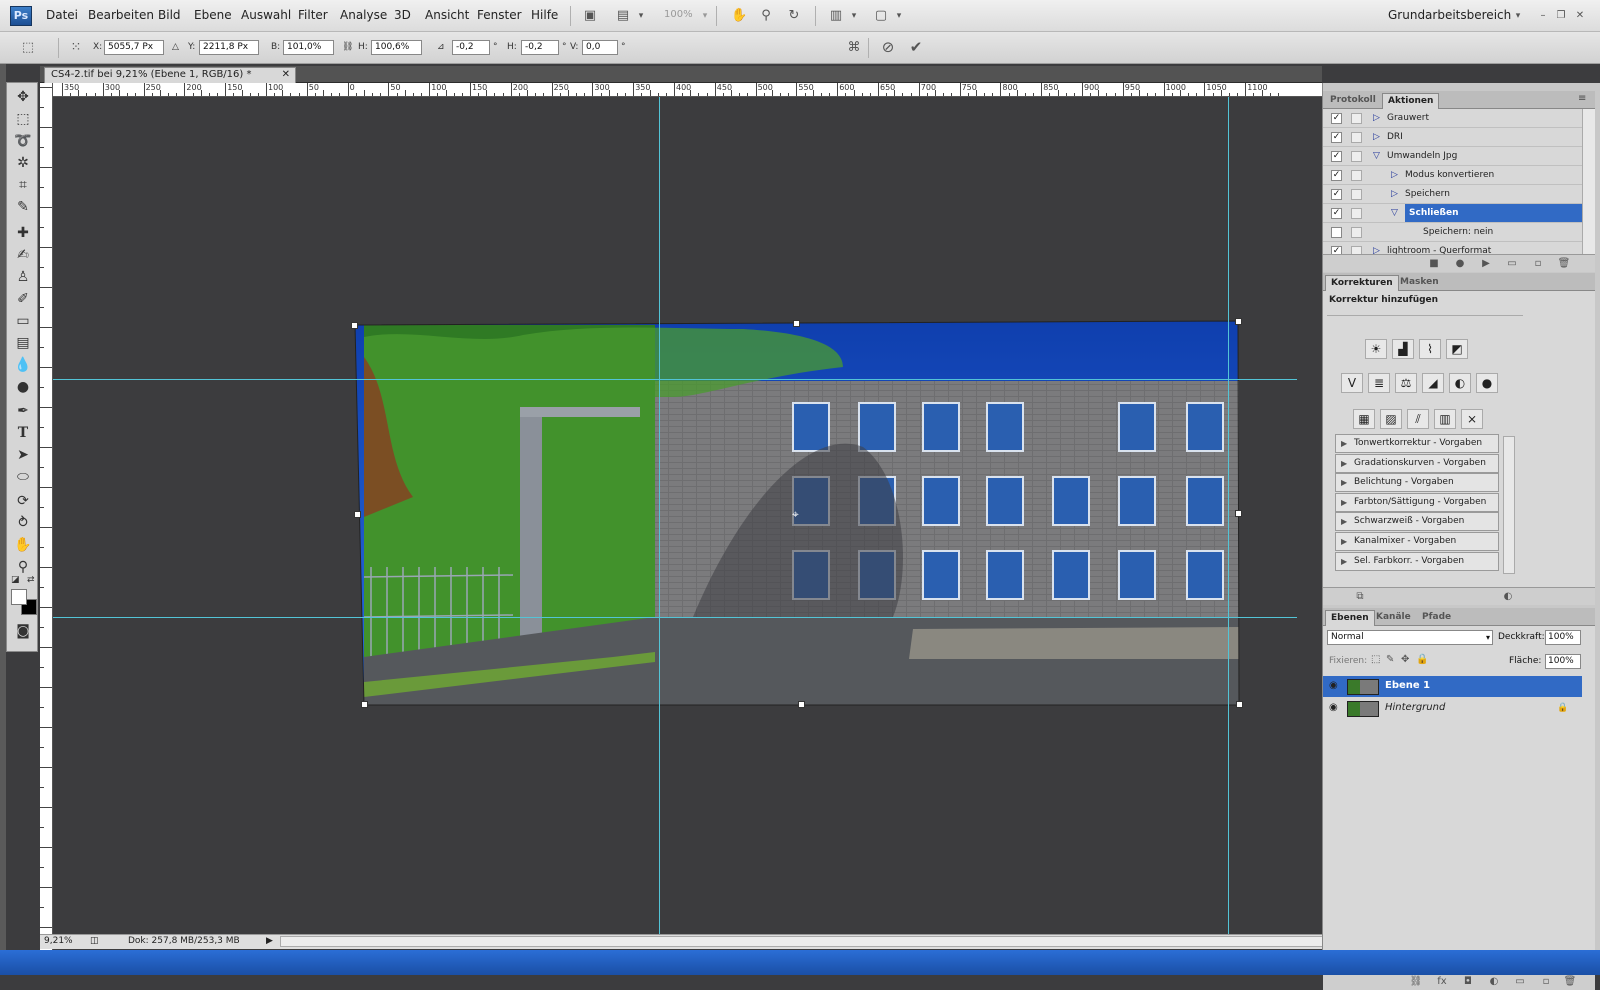 The height and width of the screenshot is (990, 1600). What do you see at coordinates (1419, 283) in the screenshot?
I see `tab-masken: Masken` at bounding box center [1419, 283].